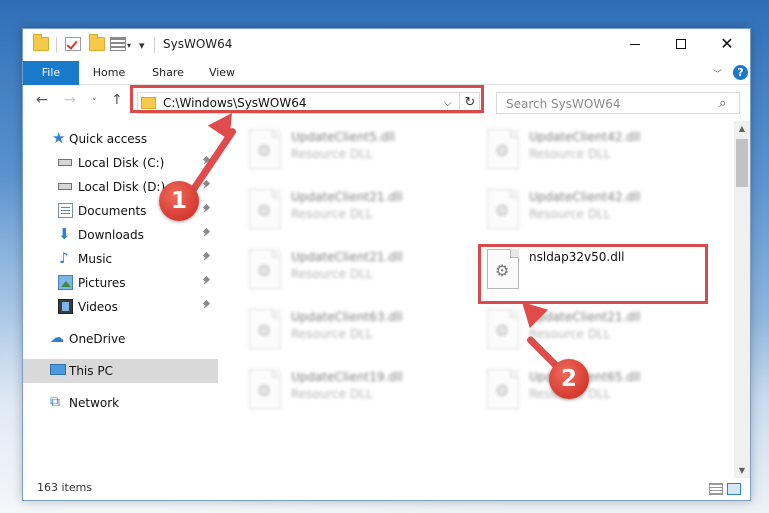 The height and width of the screenshot is (513, 769). I want to click on sidebar-item-label: This PC, so click(91, 371).